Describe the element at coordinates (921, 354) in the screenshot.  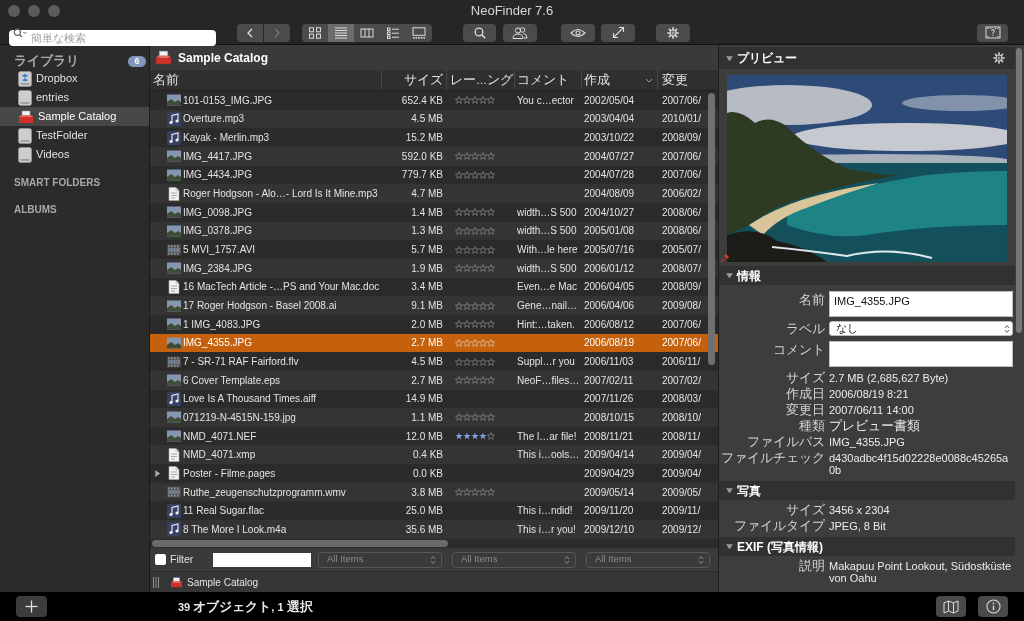
I see `text-field` at that location.